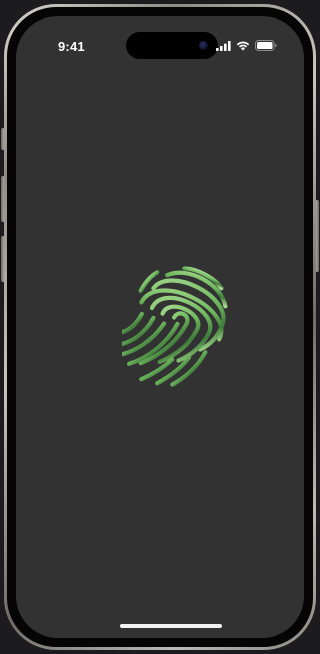 This screenshot has width=320, height=654. Describe the element at coordinates (71, 46) in the screenshot. I see `status-time: 9:41` at that location.